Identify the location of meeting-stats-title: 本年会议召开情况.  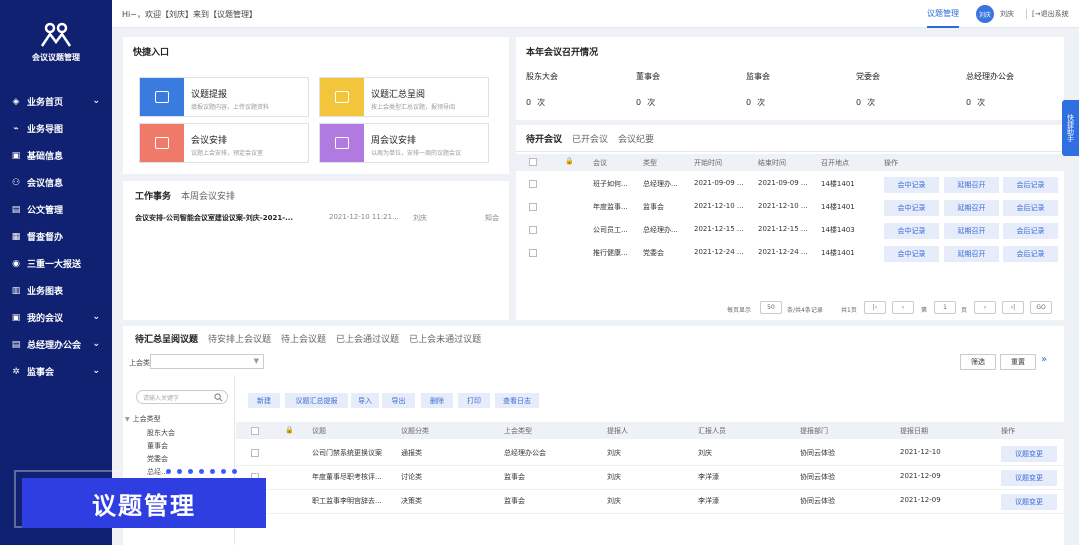
(562, 53).